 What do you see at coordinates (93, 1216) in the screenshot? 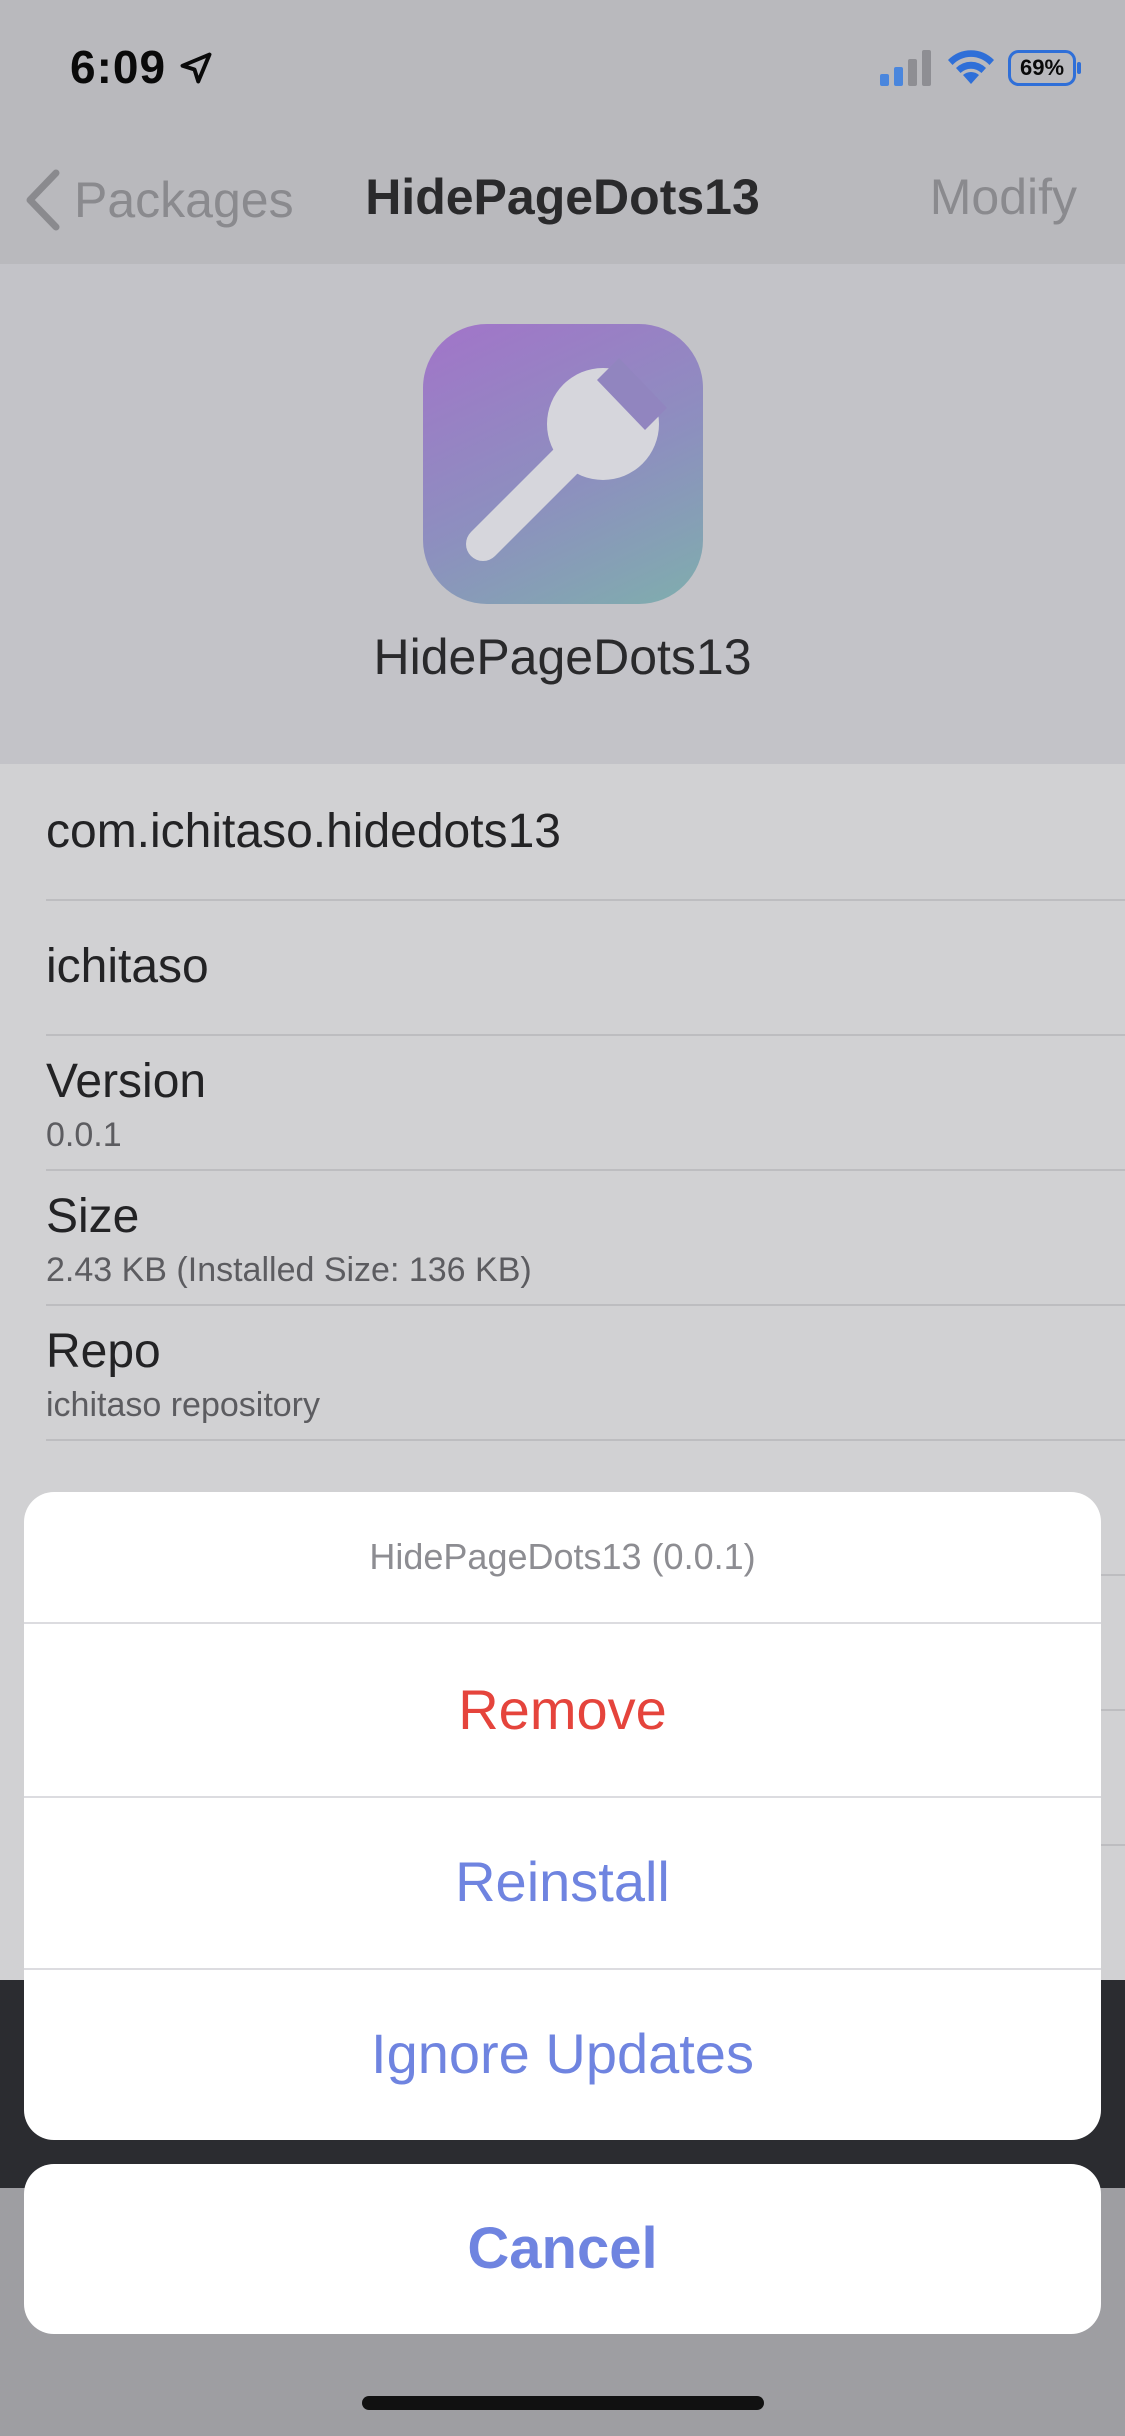
I see `size-label: Size` at bounding box center [93, 1216].